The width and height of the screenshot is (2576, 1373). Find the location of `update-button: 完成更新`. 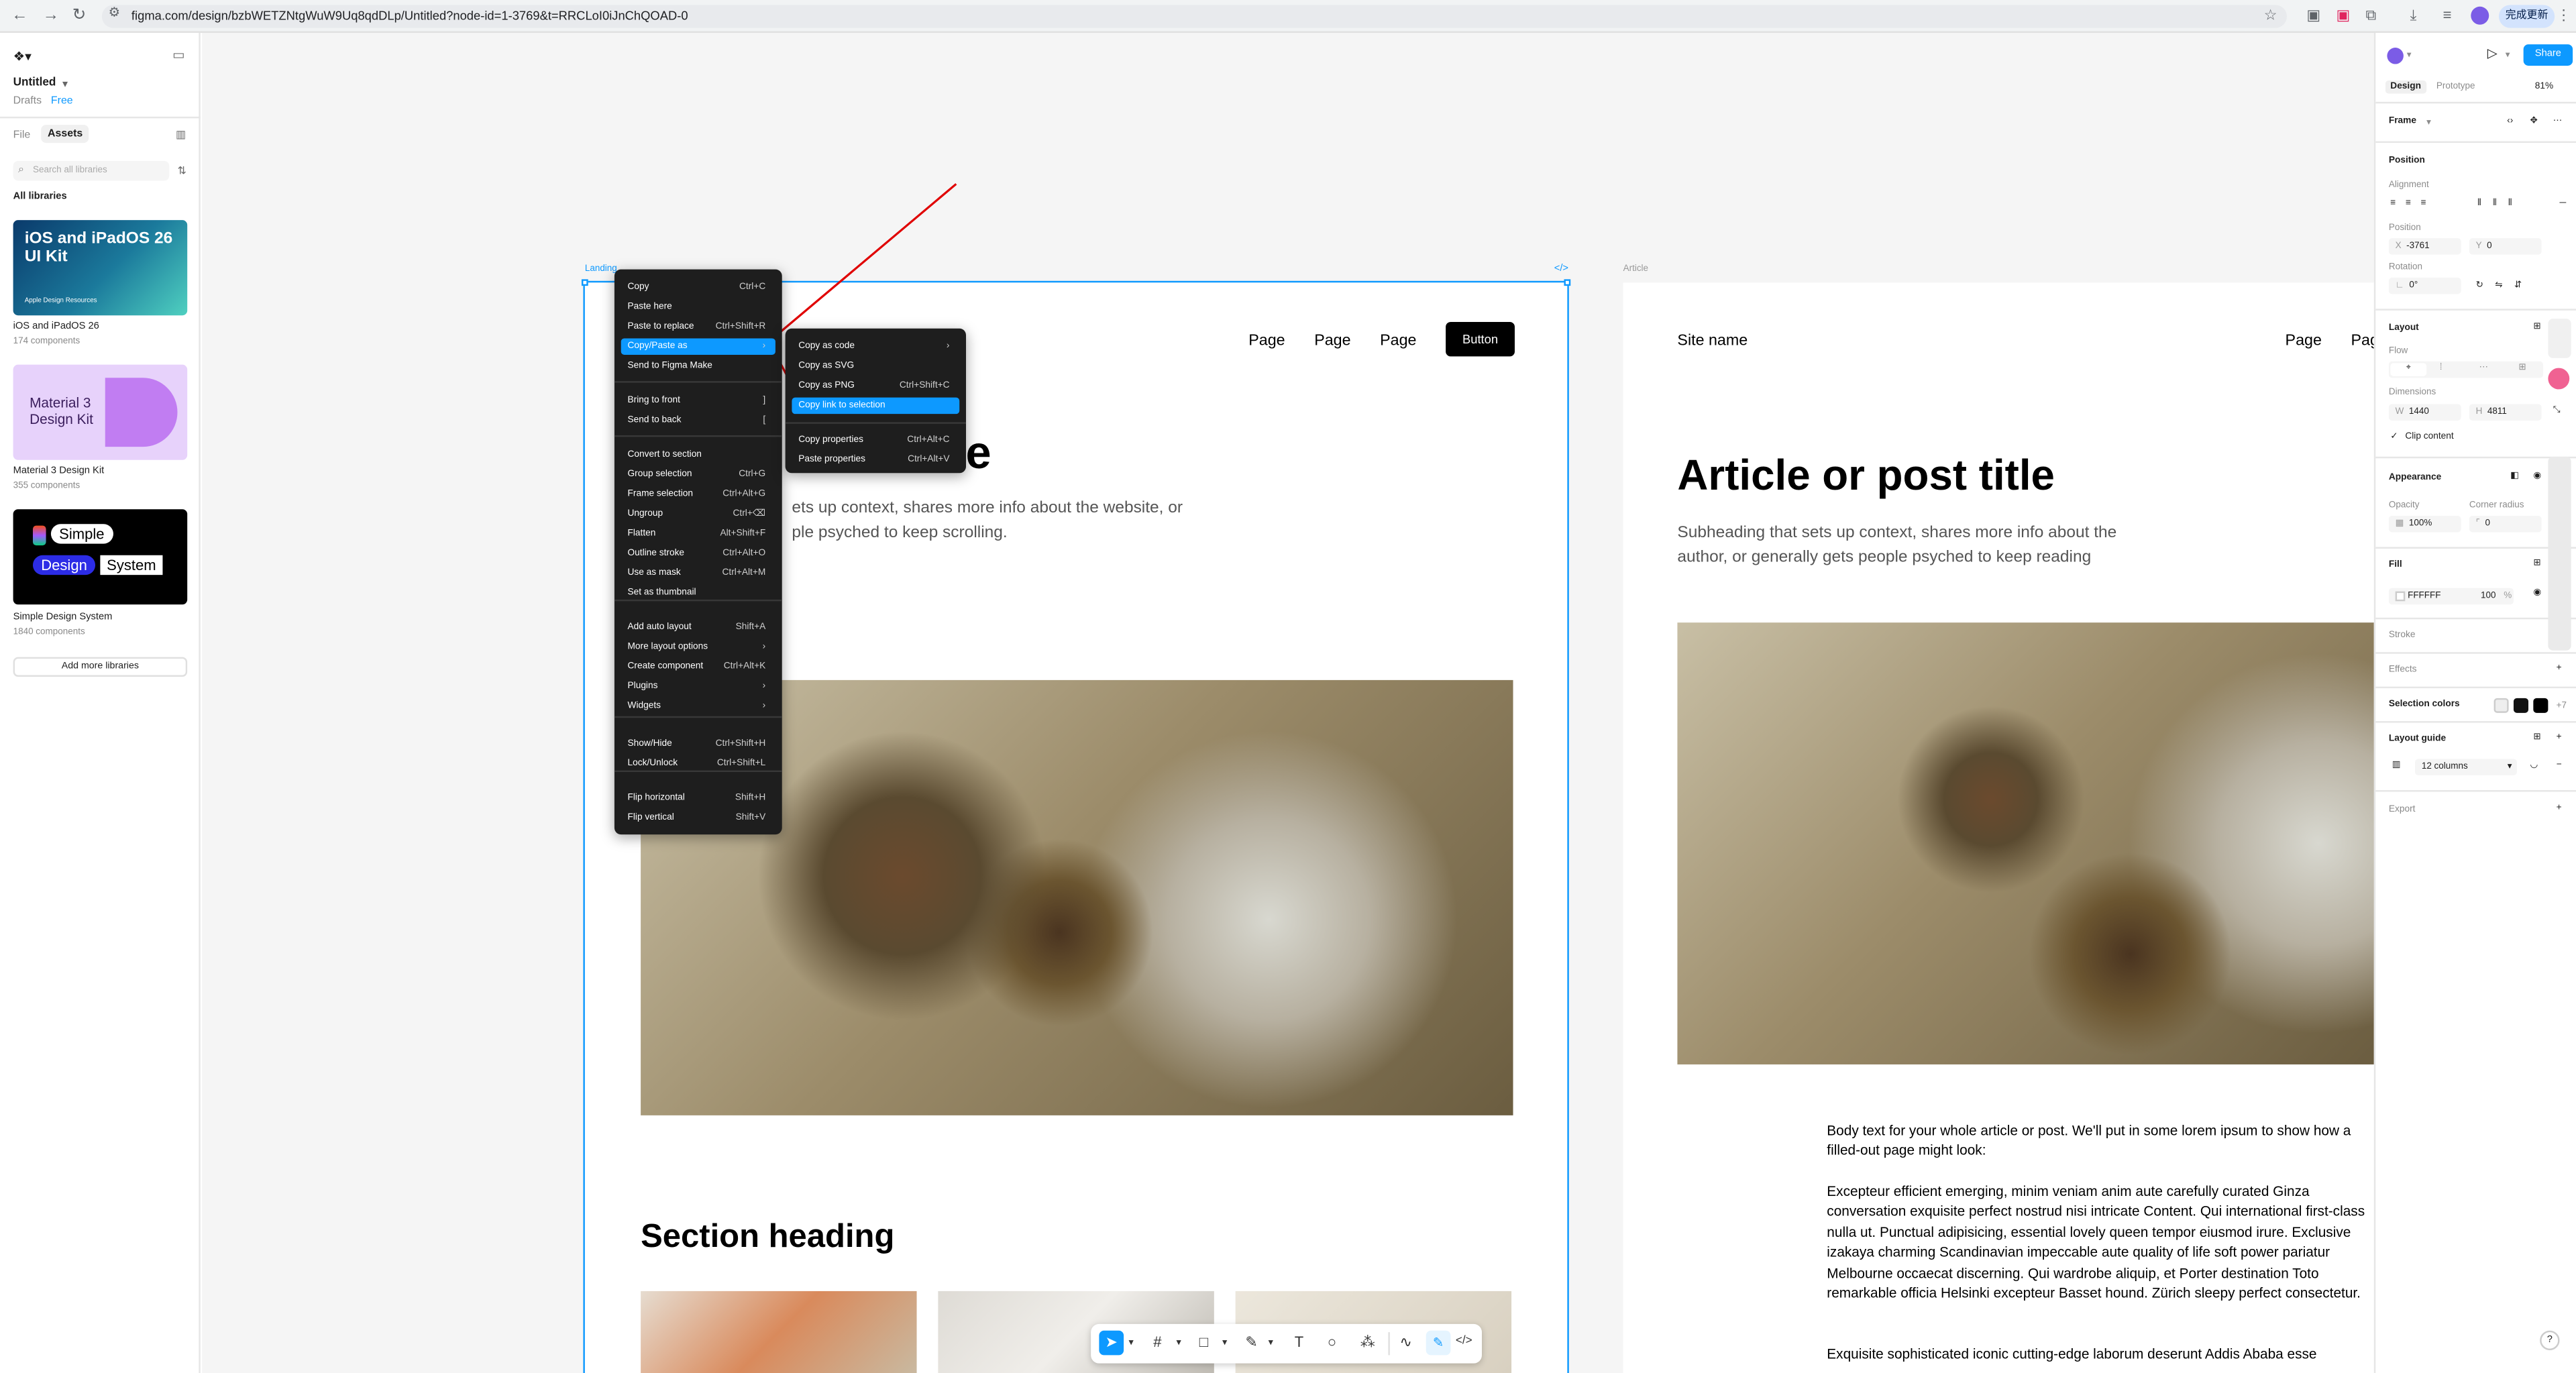

update-button: 完成更新 is located at coordinates (2526, 16).